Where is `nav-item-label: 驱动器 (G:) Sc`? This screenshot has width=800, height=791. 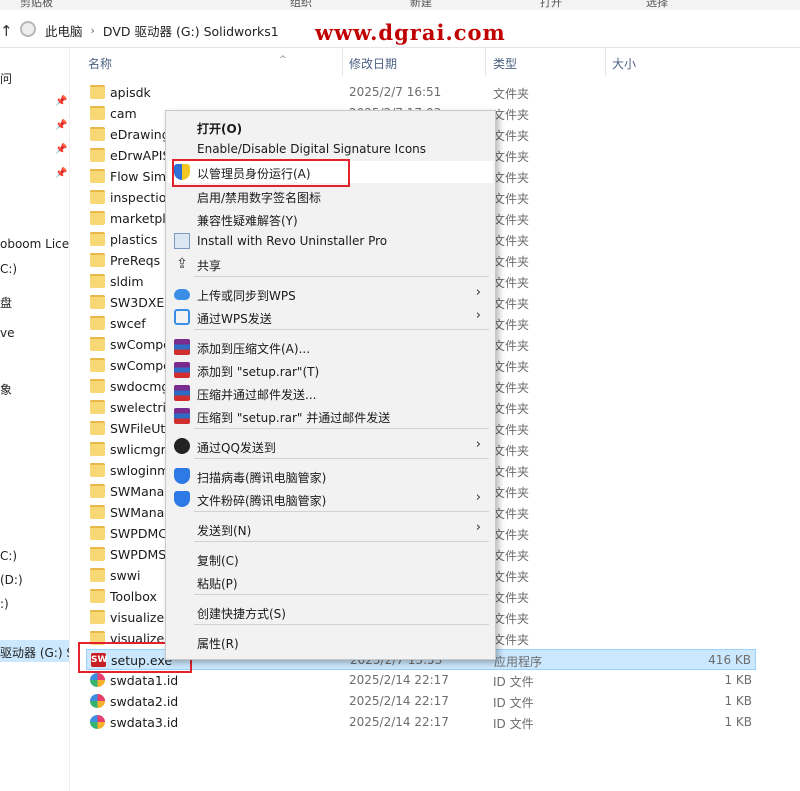
nav-item-label: 驱动器 (G:) Sc is located at coordinates (34, 653).